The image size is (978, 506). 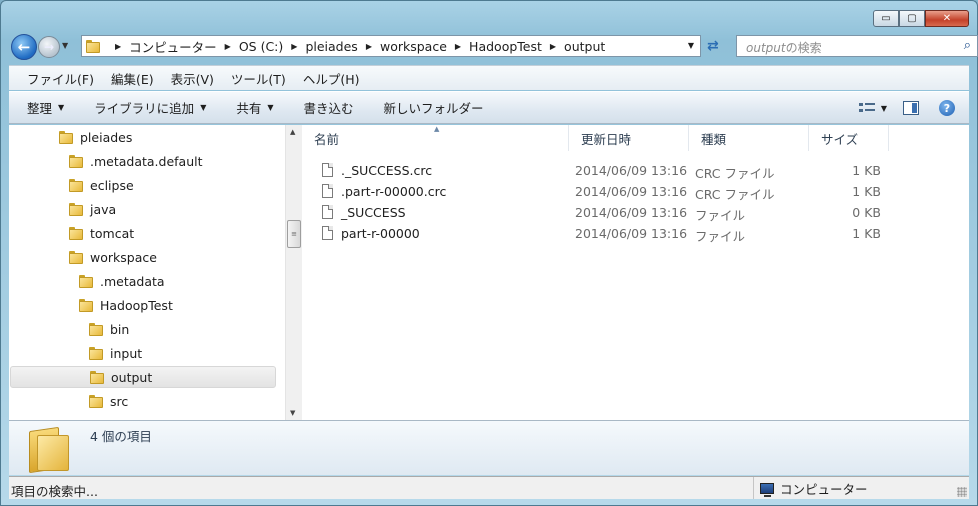 I want to click on breadcrumb-item: output, so click(x=584, y=46).